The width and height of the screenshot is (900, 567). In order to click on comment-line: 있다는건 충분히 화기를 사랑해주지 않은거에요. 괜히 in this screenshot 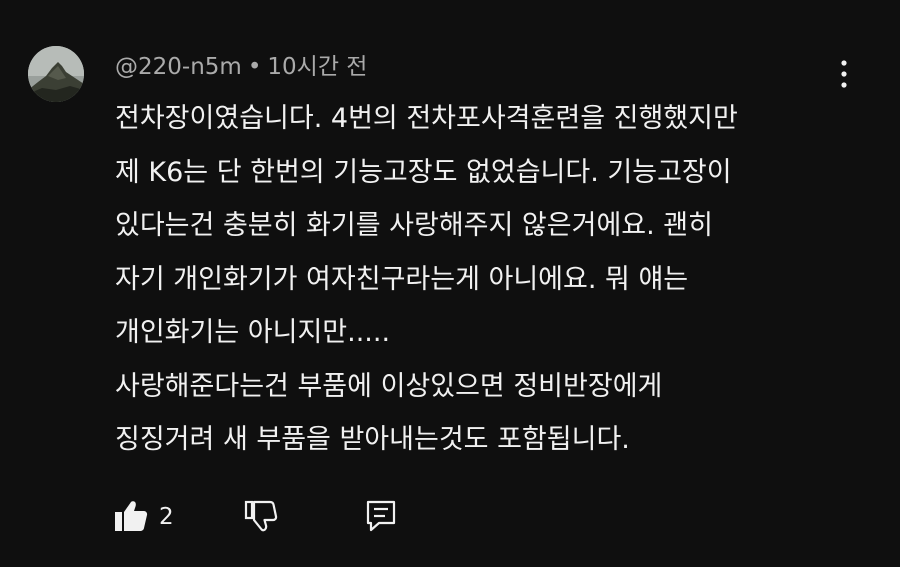, I will do `click(414, 225)`.